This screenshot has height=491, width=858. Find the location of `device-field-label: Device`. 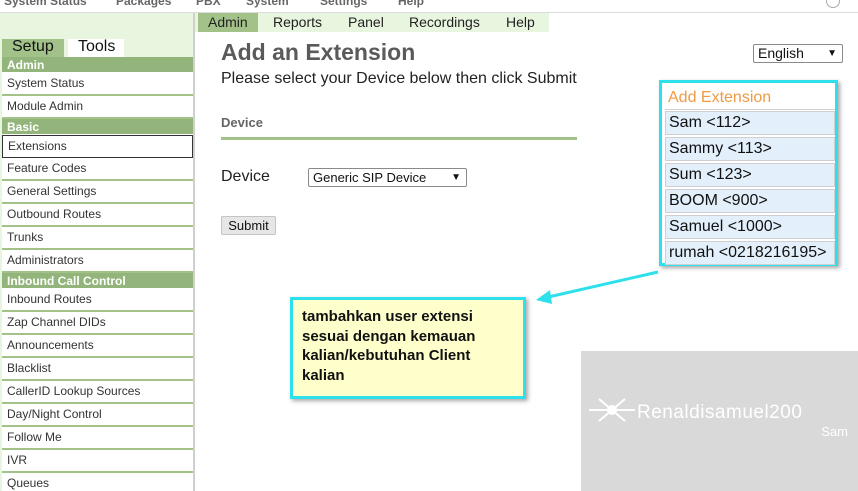

device-field-label: Device is located at coordinates (245, 176).